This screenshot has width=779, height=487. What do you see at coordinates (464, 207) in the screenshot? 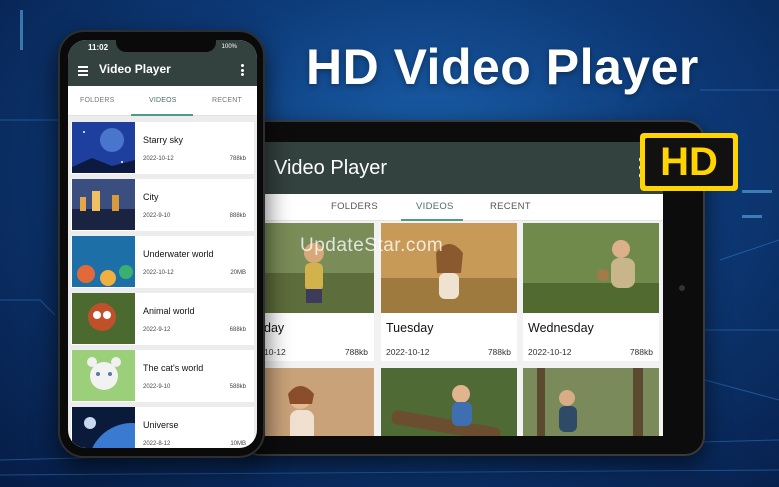
I see `tablet-tab-bar: FOLDERS VIDEOS RECENT` at bounding box center [464, 207].